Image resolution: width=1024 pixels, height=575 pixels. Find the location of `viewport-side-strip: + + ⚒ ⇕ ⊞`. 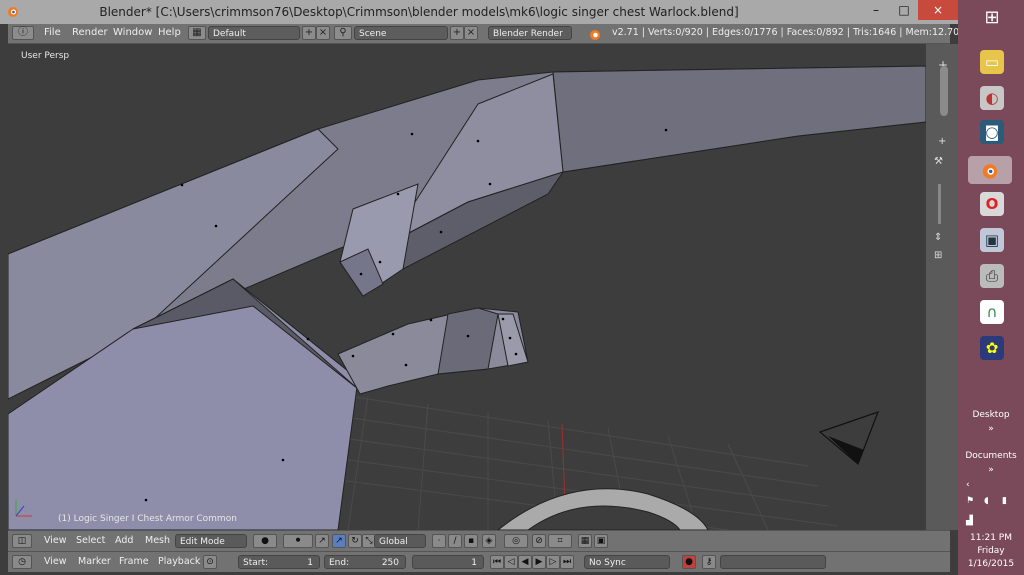

viewport-side-strip: + + ⚒ ⇕ ⊞ is located at coordinates (942, 287).